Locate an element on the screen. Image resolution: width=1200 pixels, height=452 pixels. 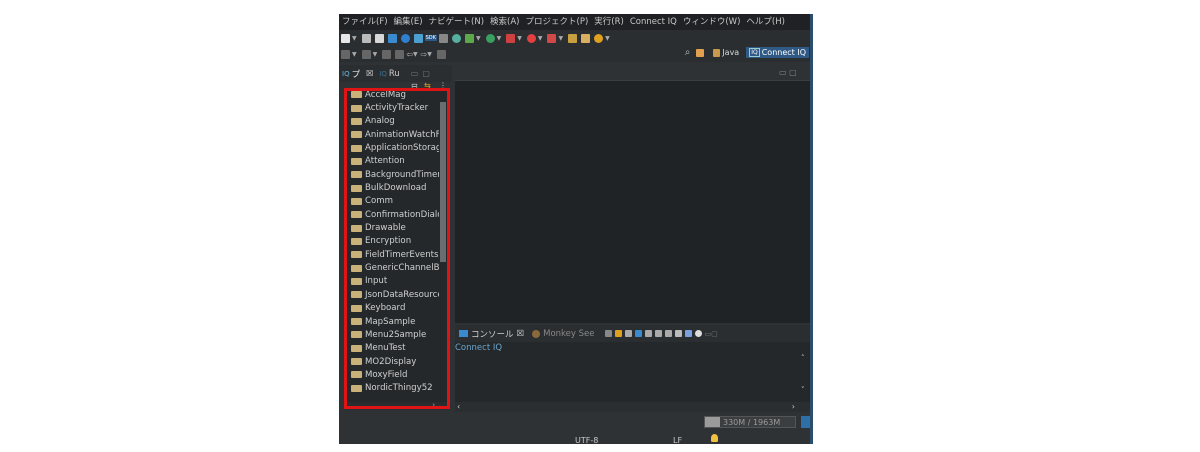
tree-item: ActivityTracker is located at coordinates (392, 107).